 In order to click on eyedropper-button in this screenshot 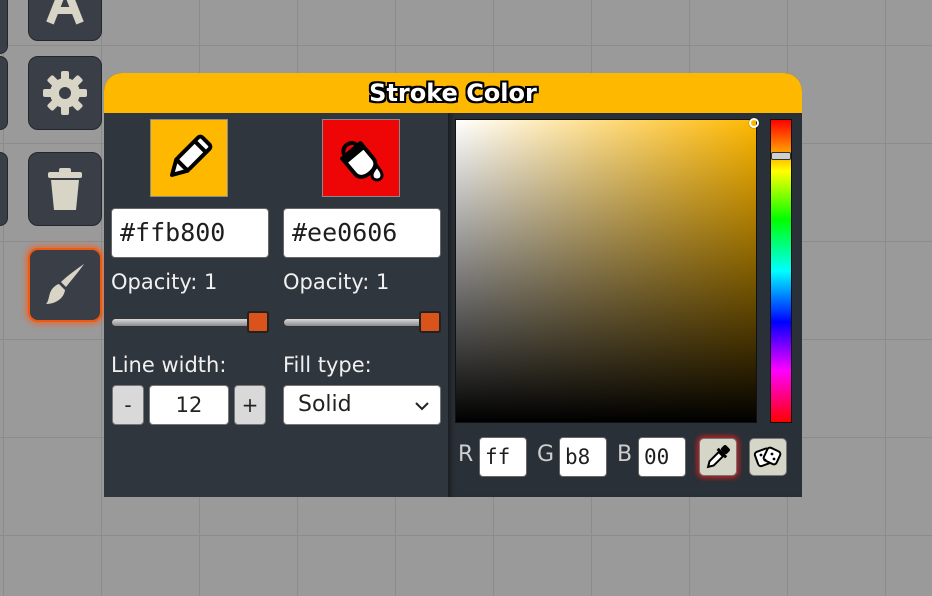, I will do `click(718, 457)`.